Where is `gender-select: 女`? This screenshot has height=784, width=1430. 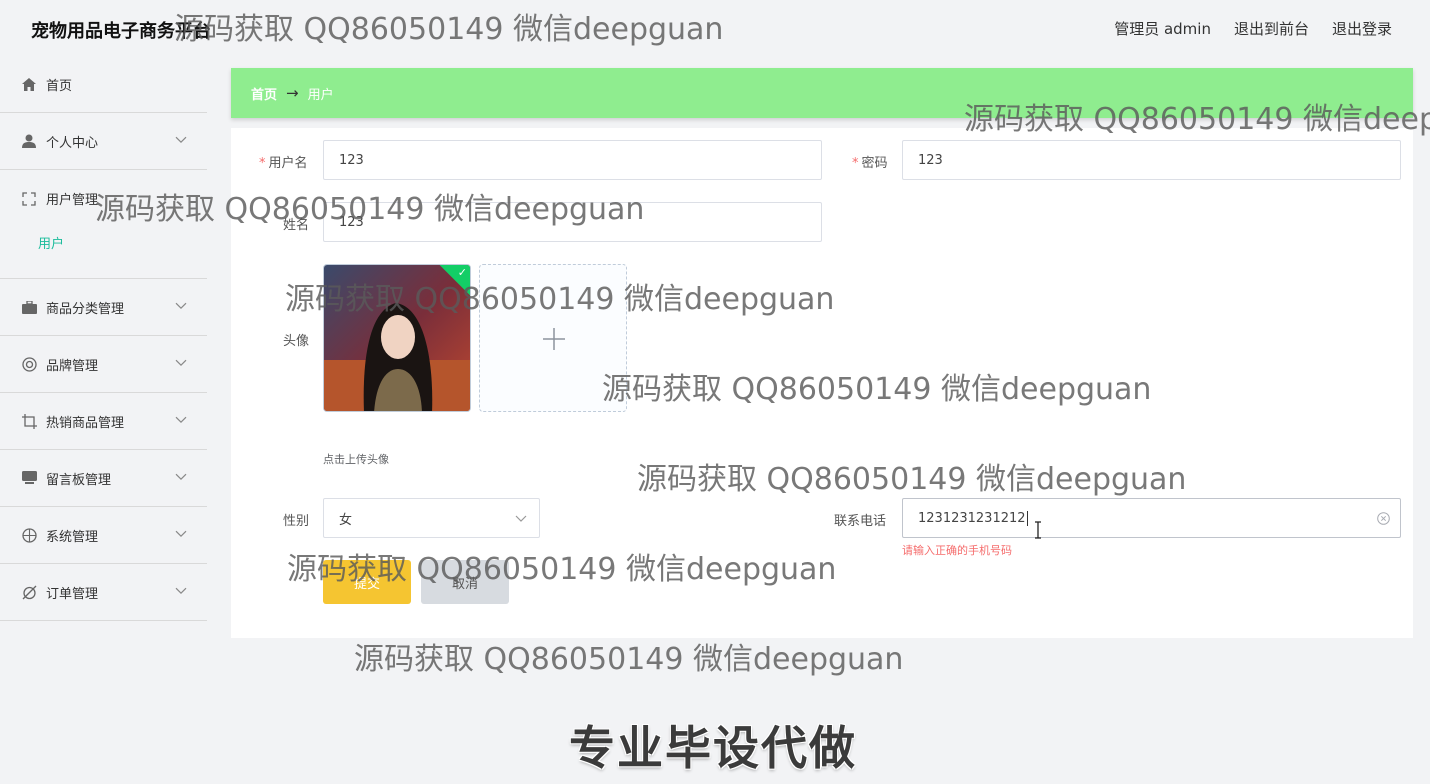
gender-select: 女 is located at coordinates (431, 518).